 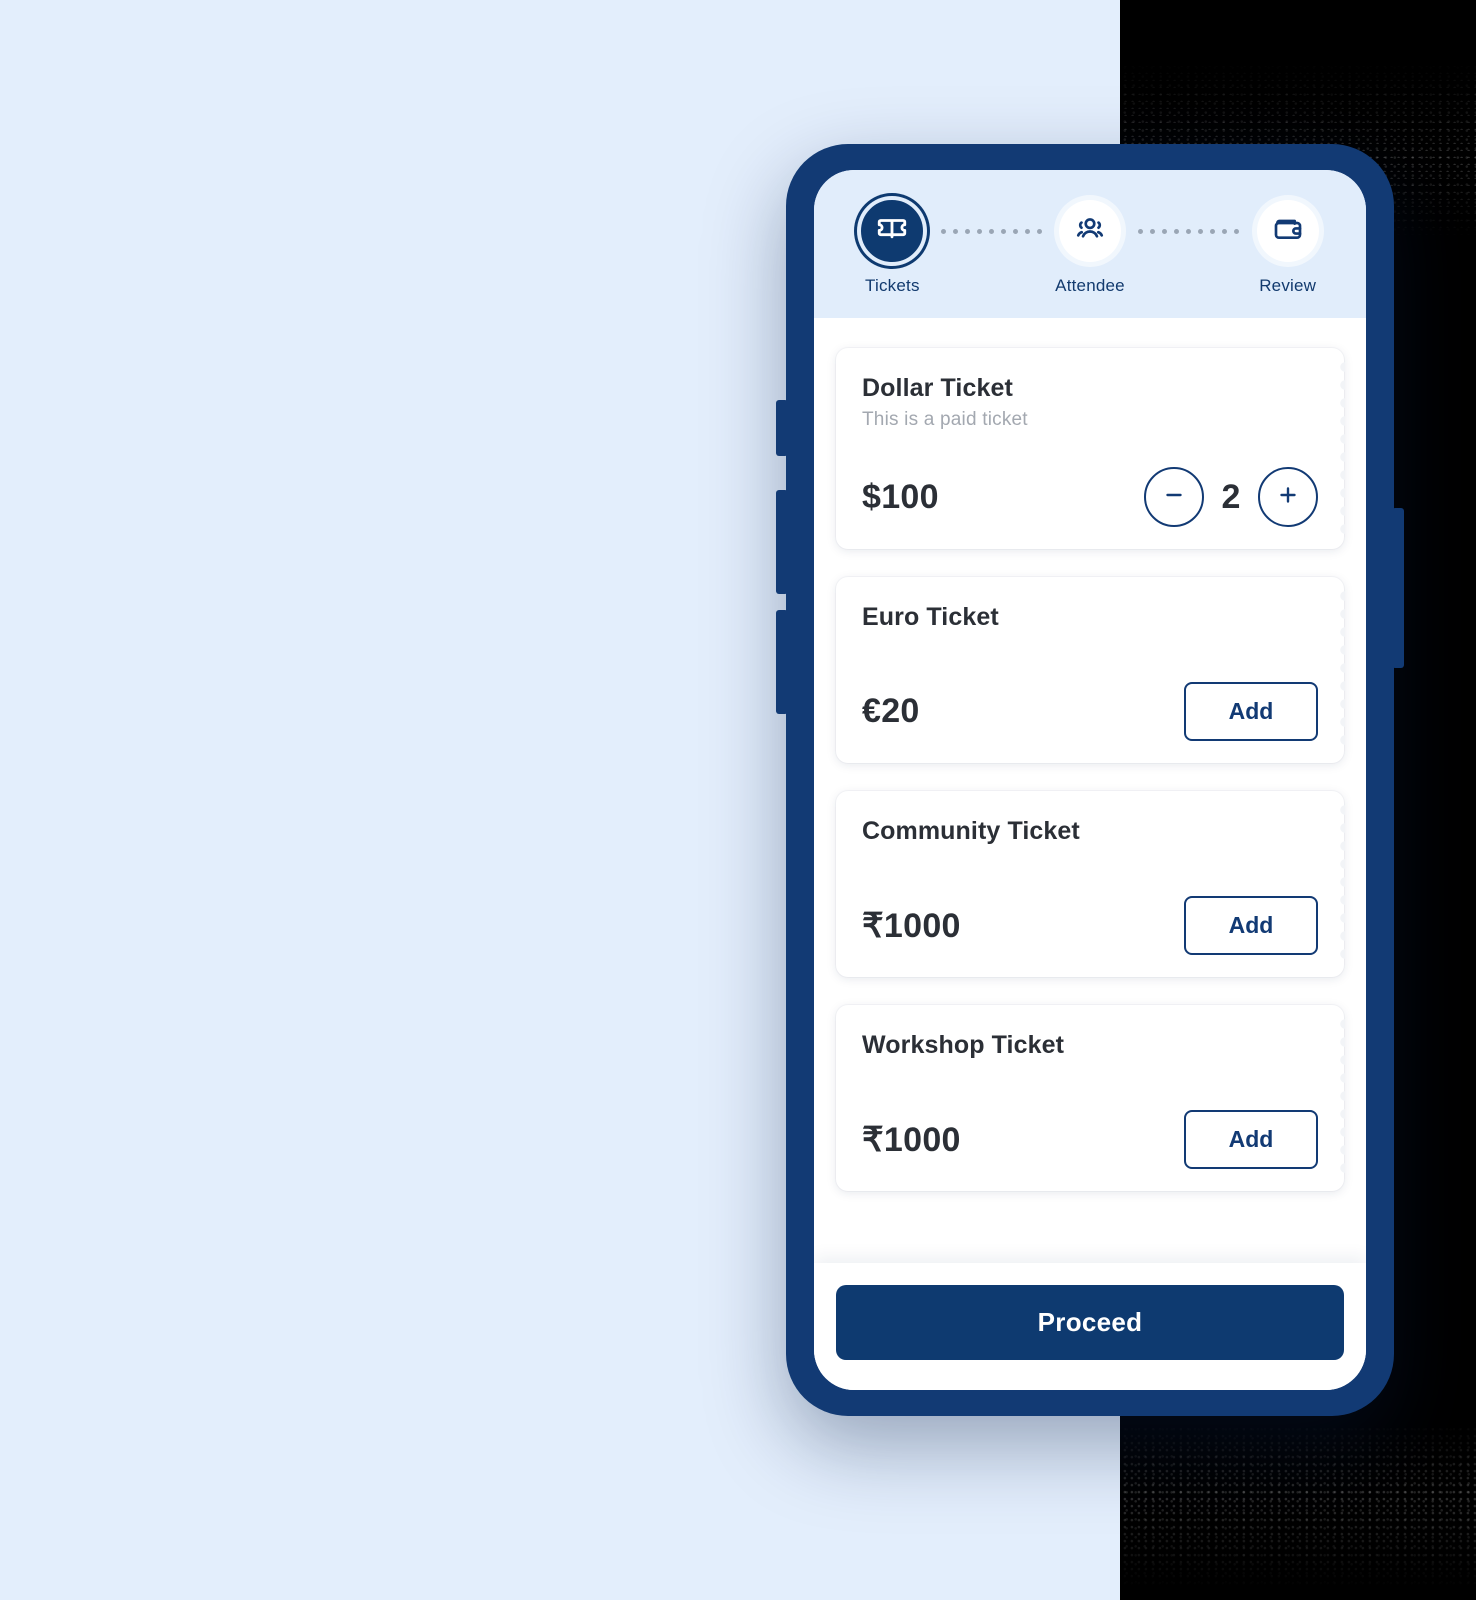 What do you see at coordinates (971, 831) in the screenshot?
I see `ticket-title: Community Ticket` at bounding box center [971, 831].